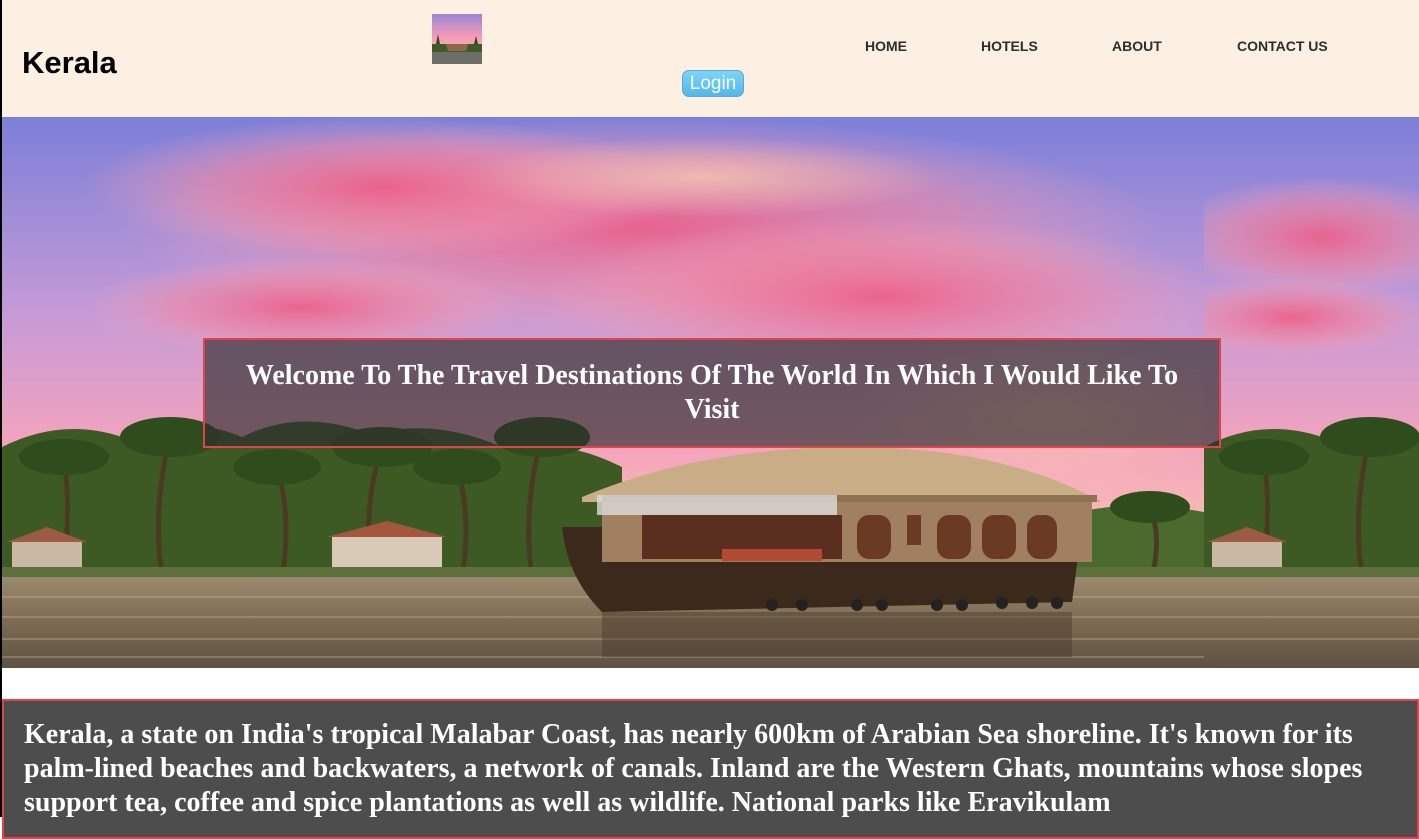  Describe the element at coordinates (886, 46) in the screenshot. I see `nav-home-link: HOME` at that location.